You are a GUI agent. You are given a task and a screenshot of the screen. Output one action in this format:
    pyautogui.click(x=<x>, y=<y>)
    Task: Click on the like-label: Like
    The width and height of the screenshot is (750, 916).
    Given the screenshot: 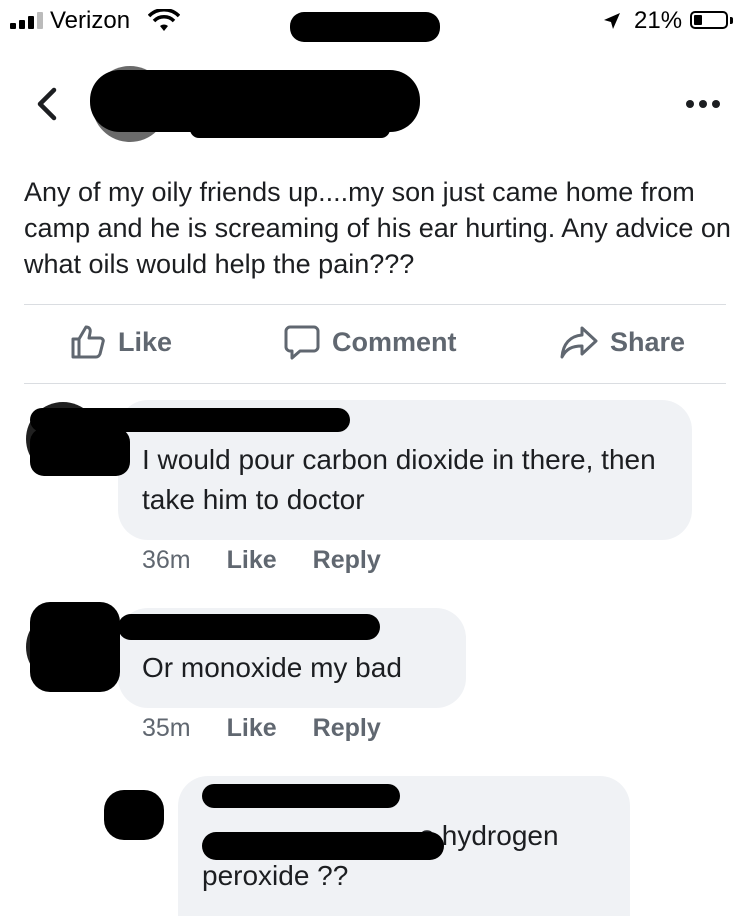 What is the action you would take?
    pyautogui.click(x=145, y=341)
    